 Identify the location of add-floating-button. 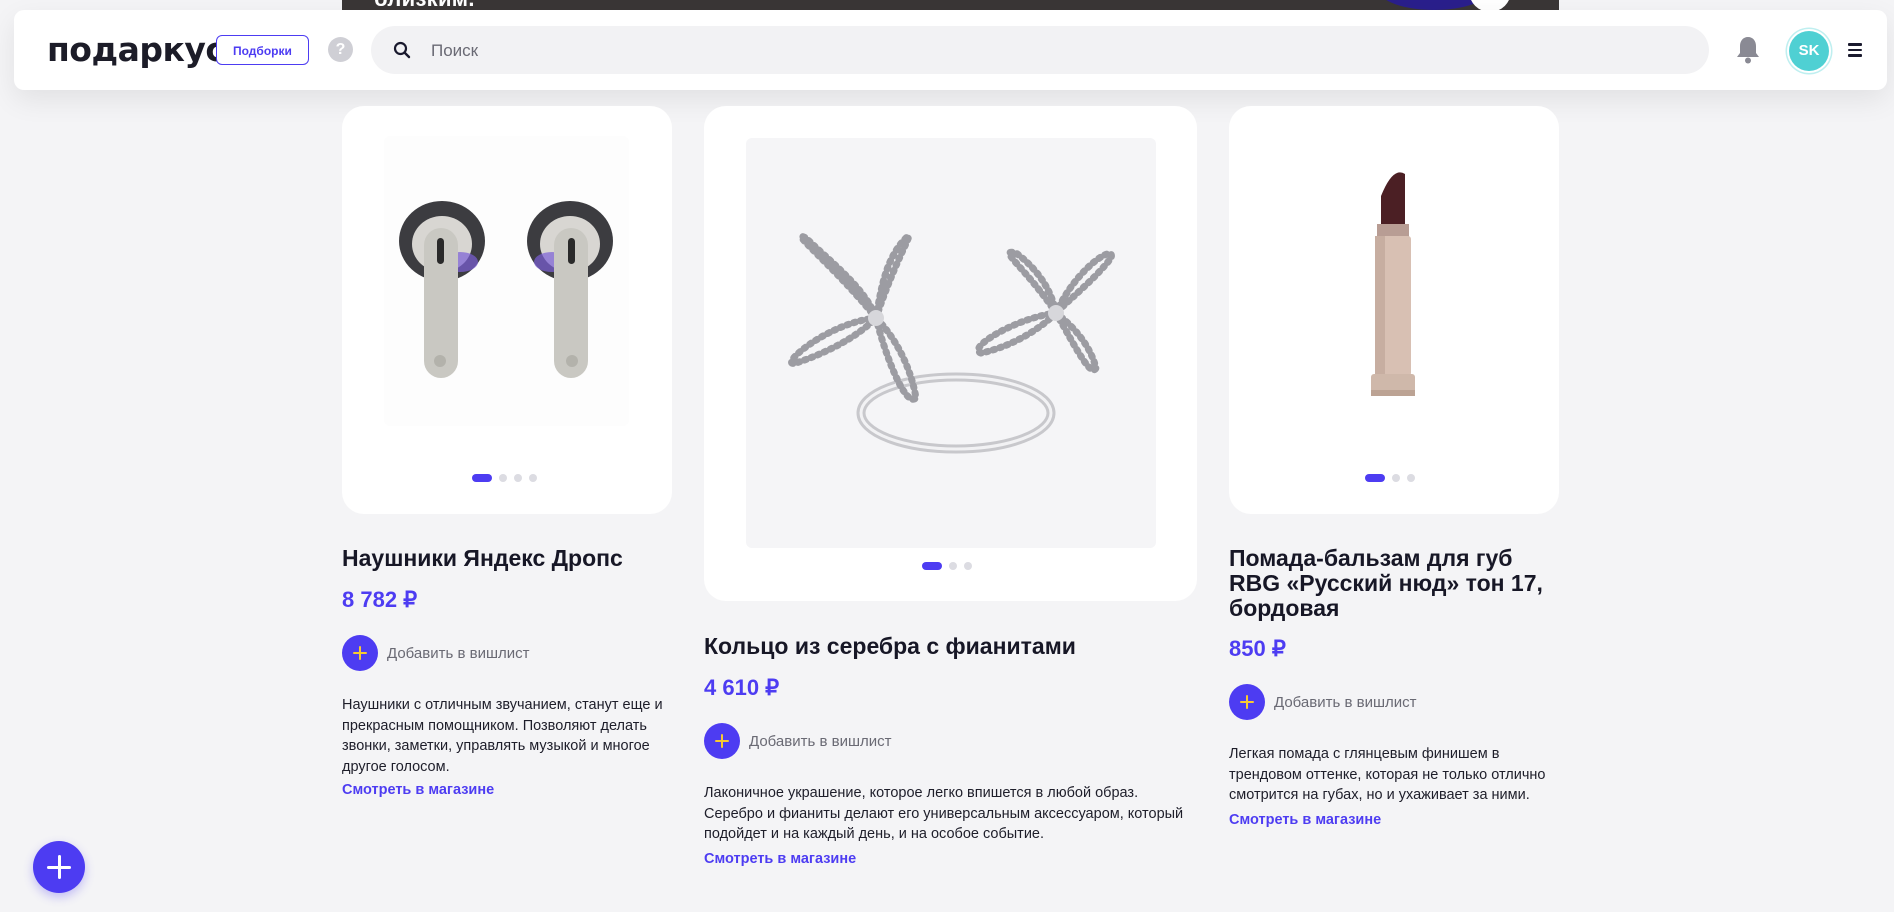
(59, 867).